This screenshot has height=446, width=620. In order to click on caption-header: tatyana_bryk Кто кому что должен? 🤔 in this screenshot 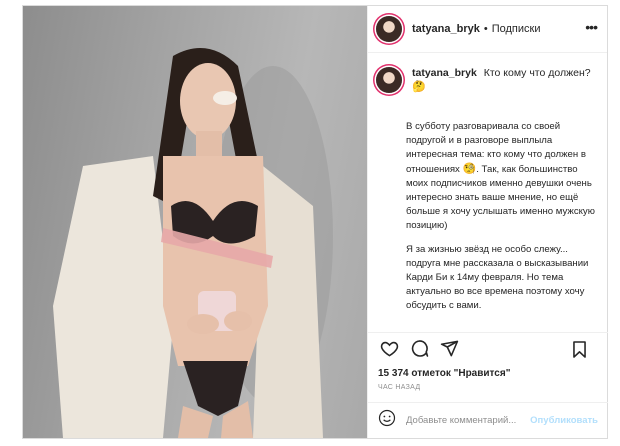, I will do `click(488, 80)`.